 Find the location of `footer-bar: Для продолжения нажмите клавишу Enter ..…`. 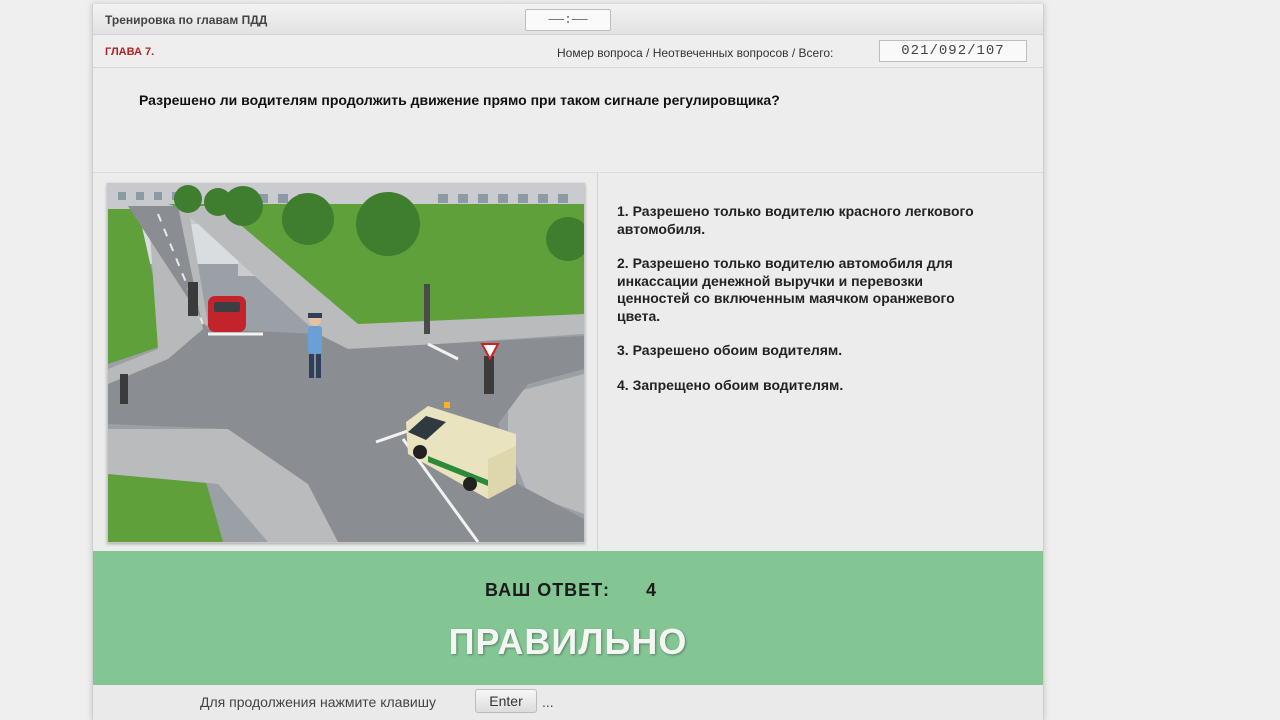

footer-bar: Для продолжения нажмите клавишу Enter ..… is located at coordinates (568, 702).